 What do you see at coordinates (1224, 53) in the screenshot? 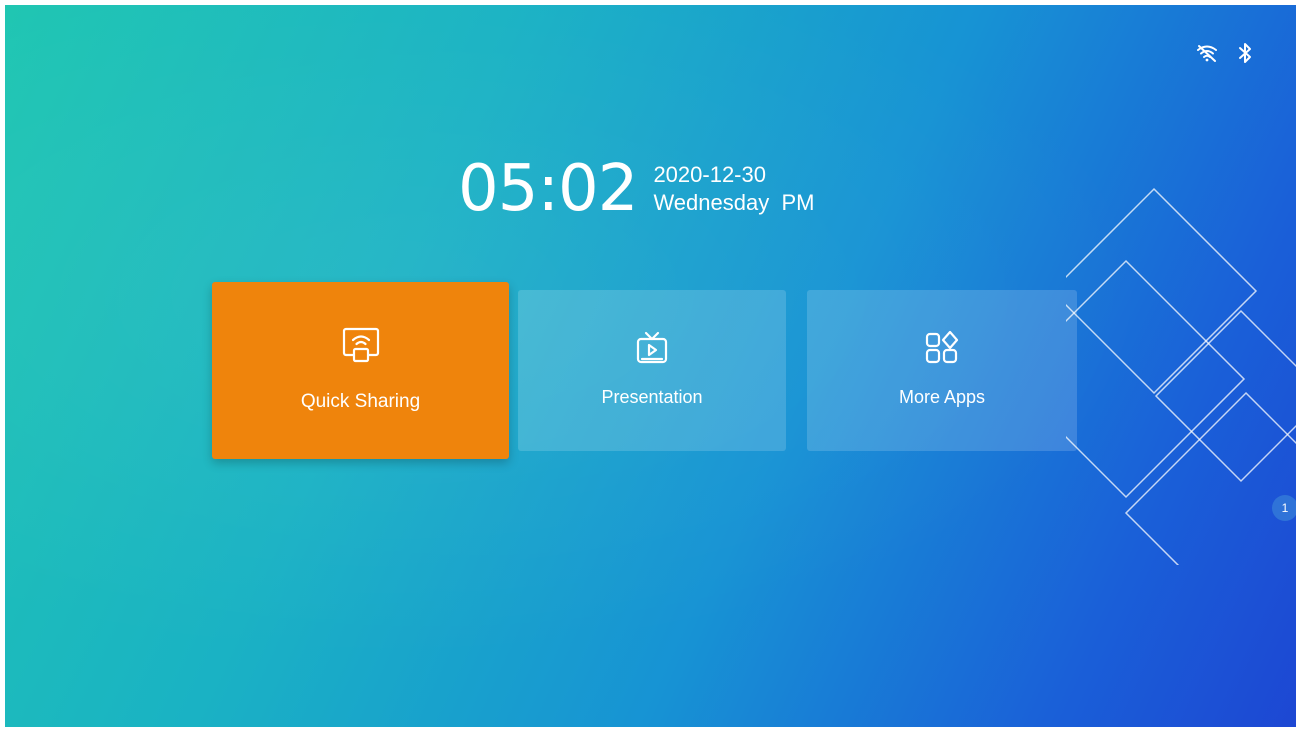
I see `status-bar` at bounding box center [1224, 53].